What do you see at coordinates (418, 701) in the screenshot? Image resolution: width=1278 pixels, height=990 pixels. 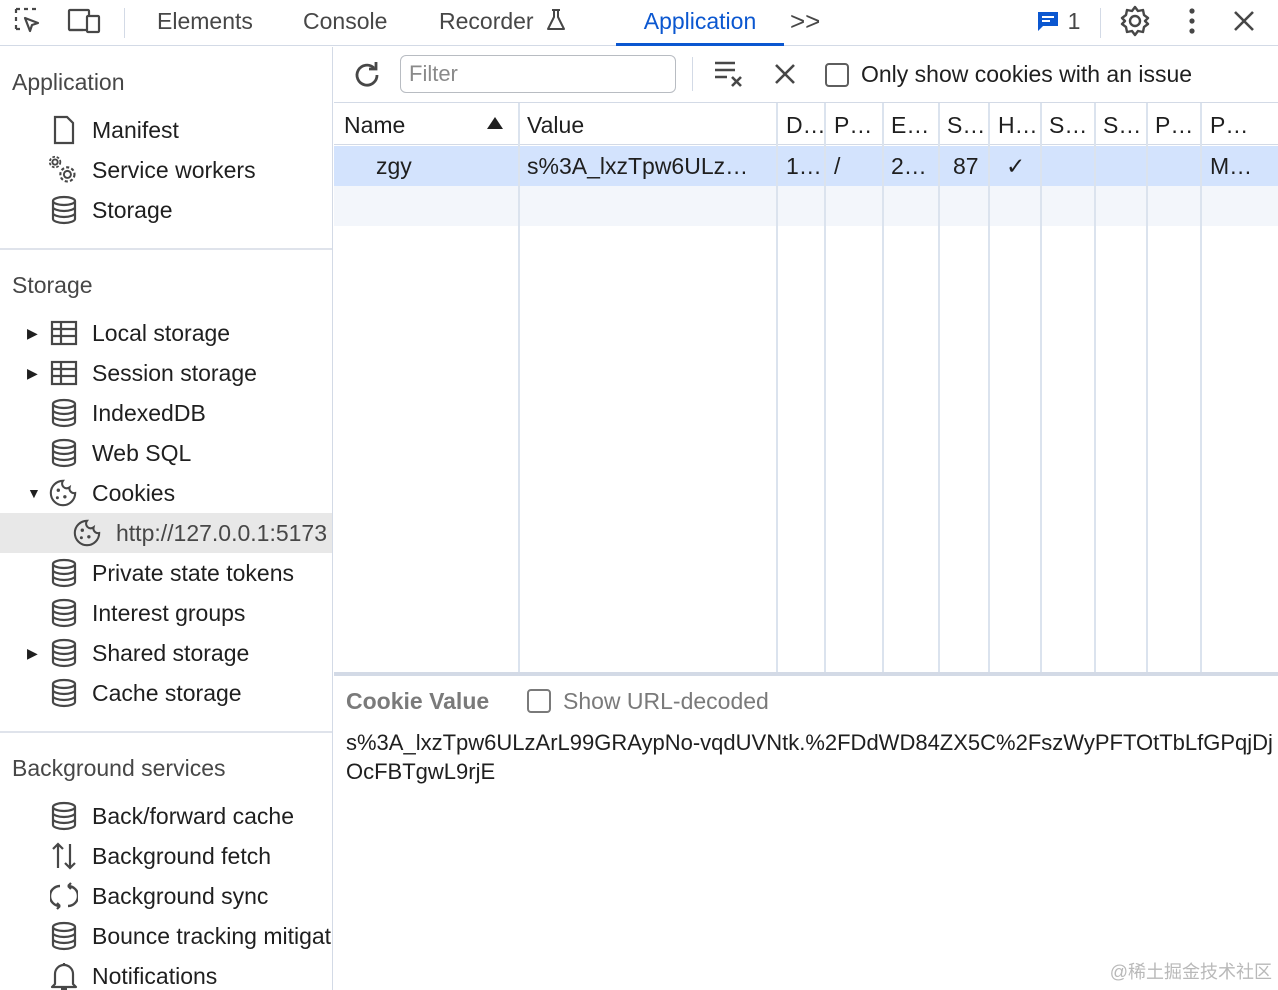 I see `cookie-value-title: Cookie Value` at bounding box center [418, 701].